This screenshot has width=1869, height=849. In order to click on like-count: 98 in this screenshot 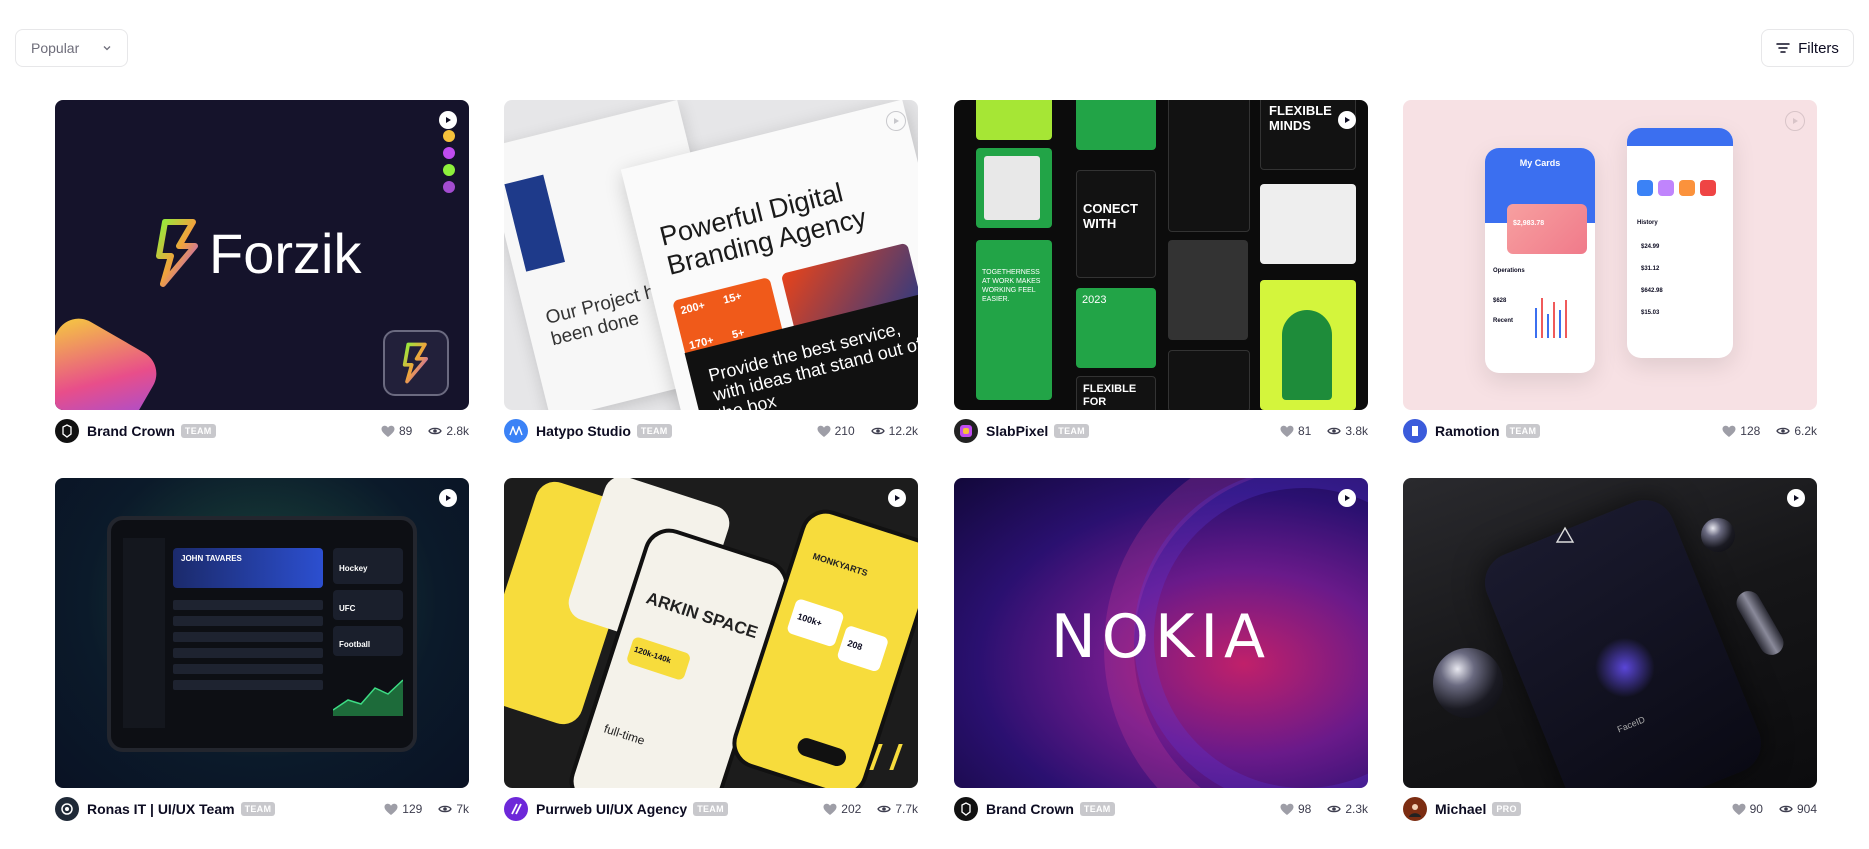, I will do `click(1304, 809)`.